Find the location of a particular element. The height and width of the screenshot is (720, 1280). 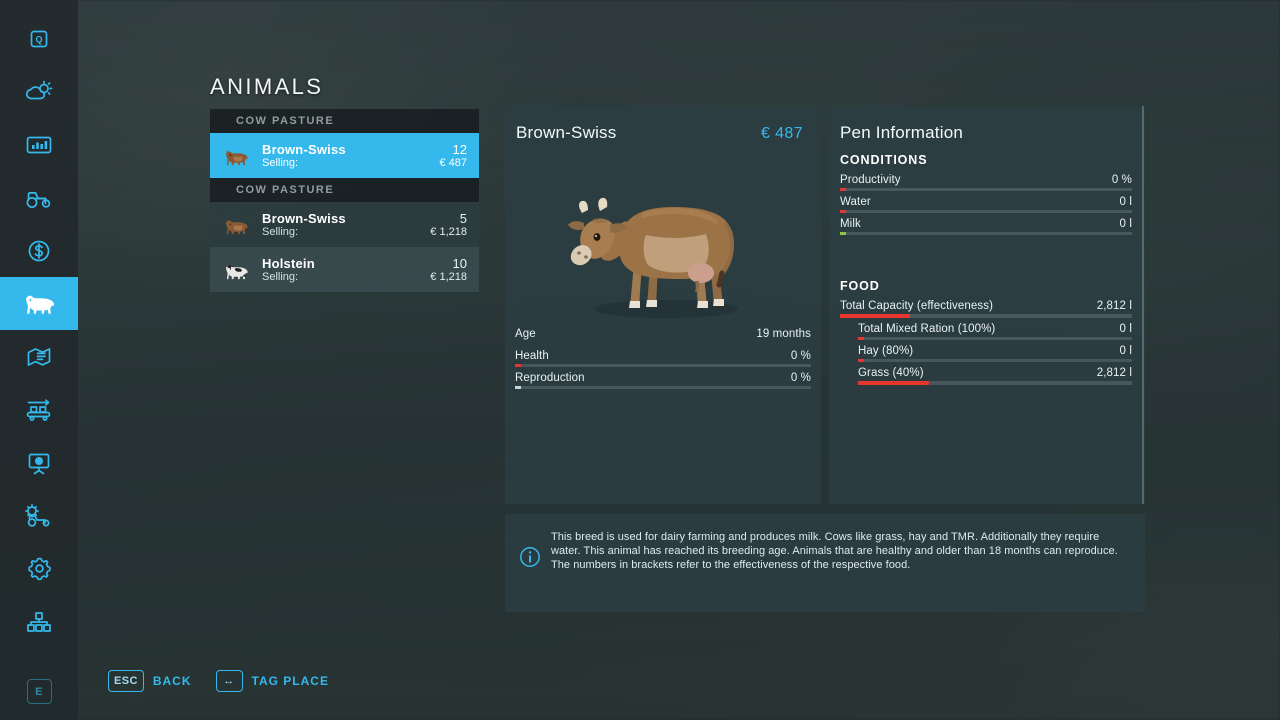

animal-count: 10 is located at coordinates (459, 263).